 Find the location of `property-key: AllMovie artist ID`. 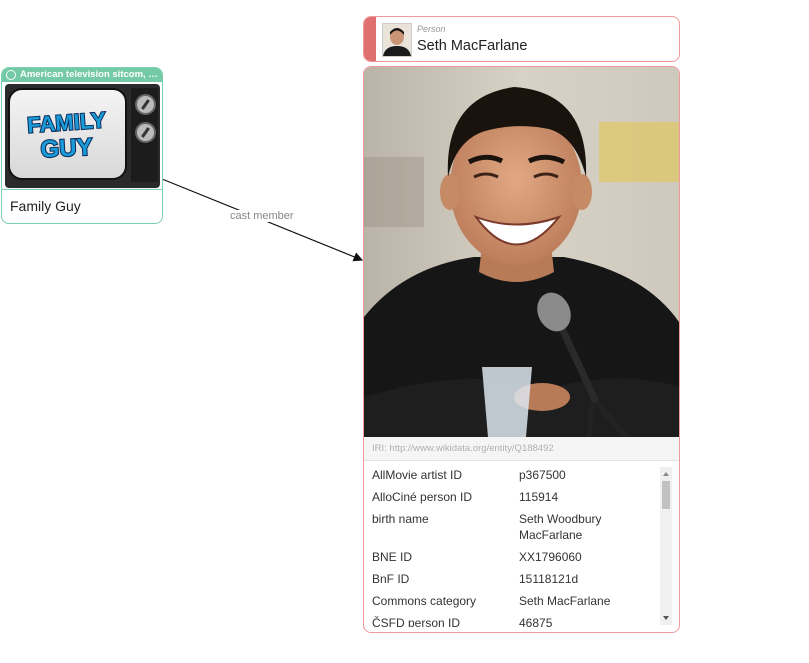

property-key: AllMovie artist ID is located at coordinates (417, 475).